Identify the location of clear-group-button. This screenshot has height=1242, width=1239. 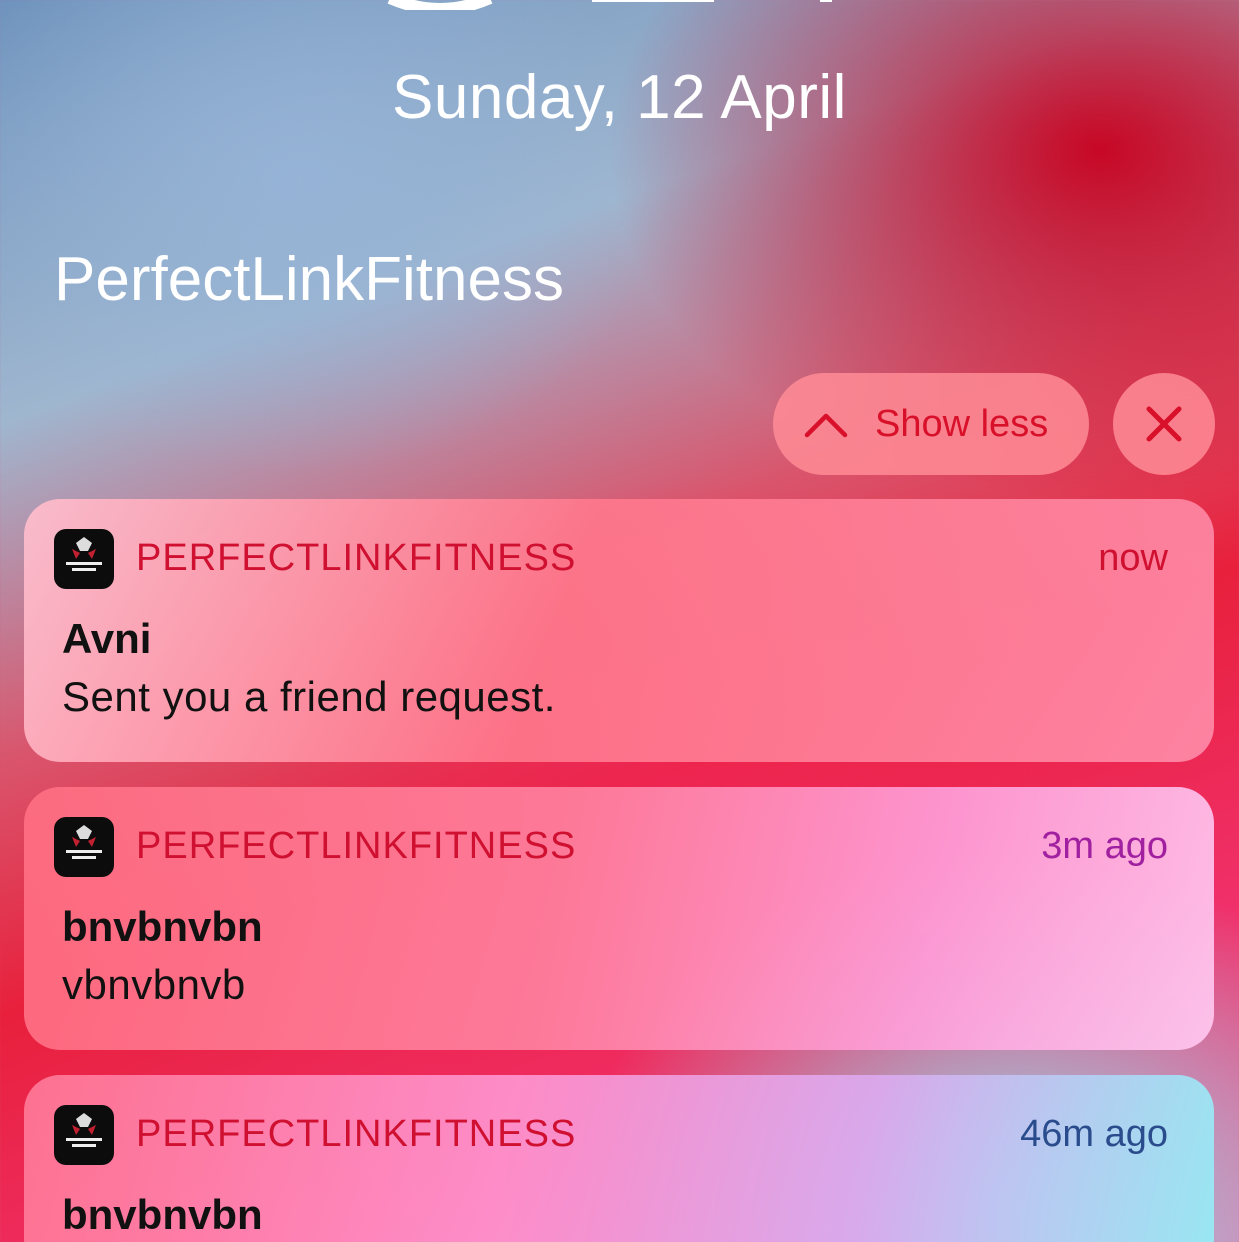
(1164, 424).